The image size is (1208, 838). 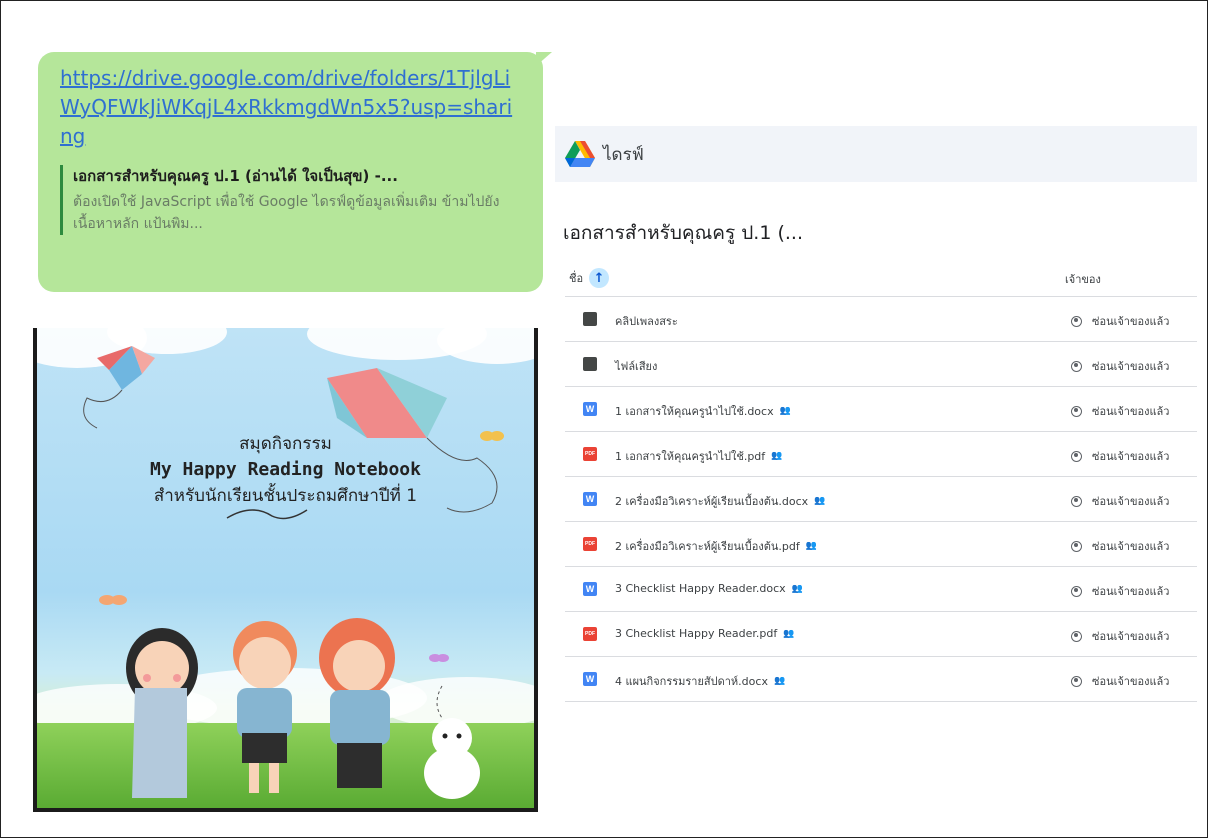 What do you see at coordinates (285, 496) in the screenshot?
I see `cover-title-line3: สำหรับนักเรียนชั้นประถมศึกษาปีที่ 1` at bounding box center [285, 496].